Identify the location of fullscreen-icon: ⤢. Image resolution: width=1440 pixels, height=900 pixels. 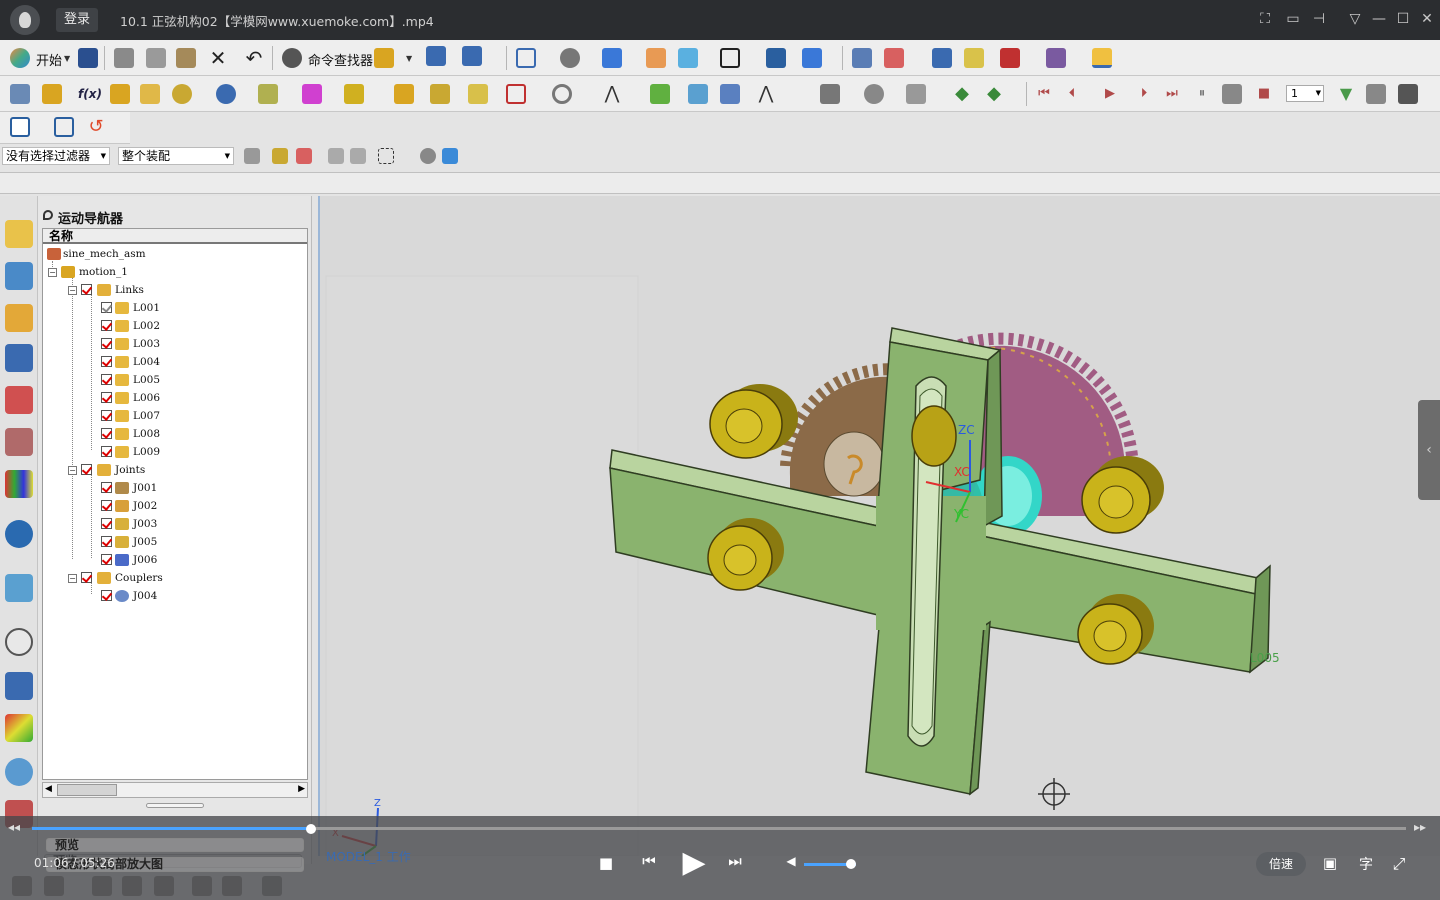
(1399, 865).